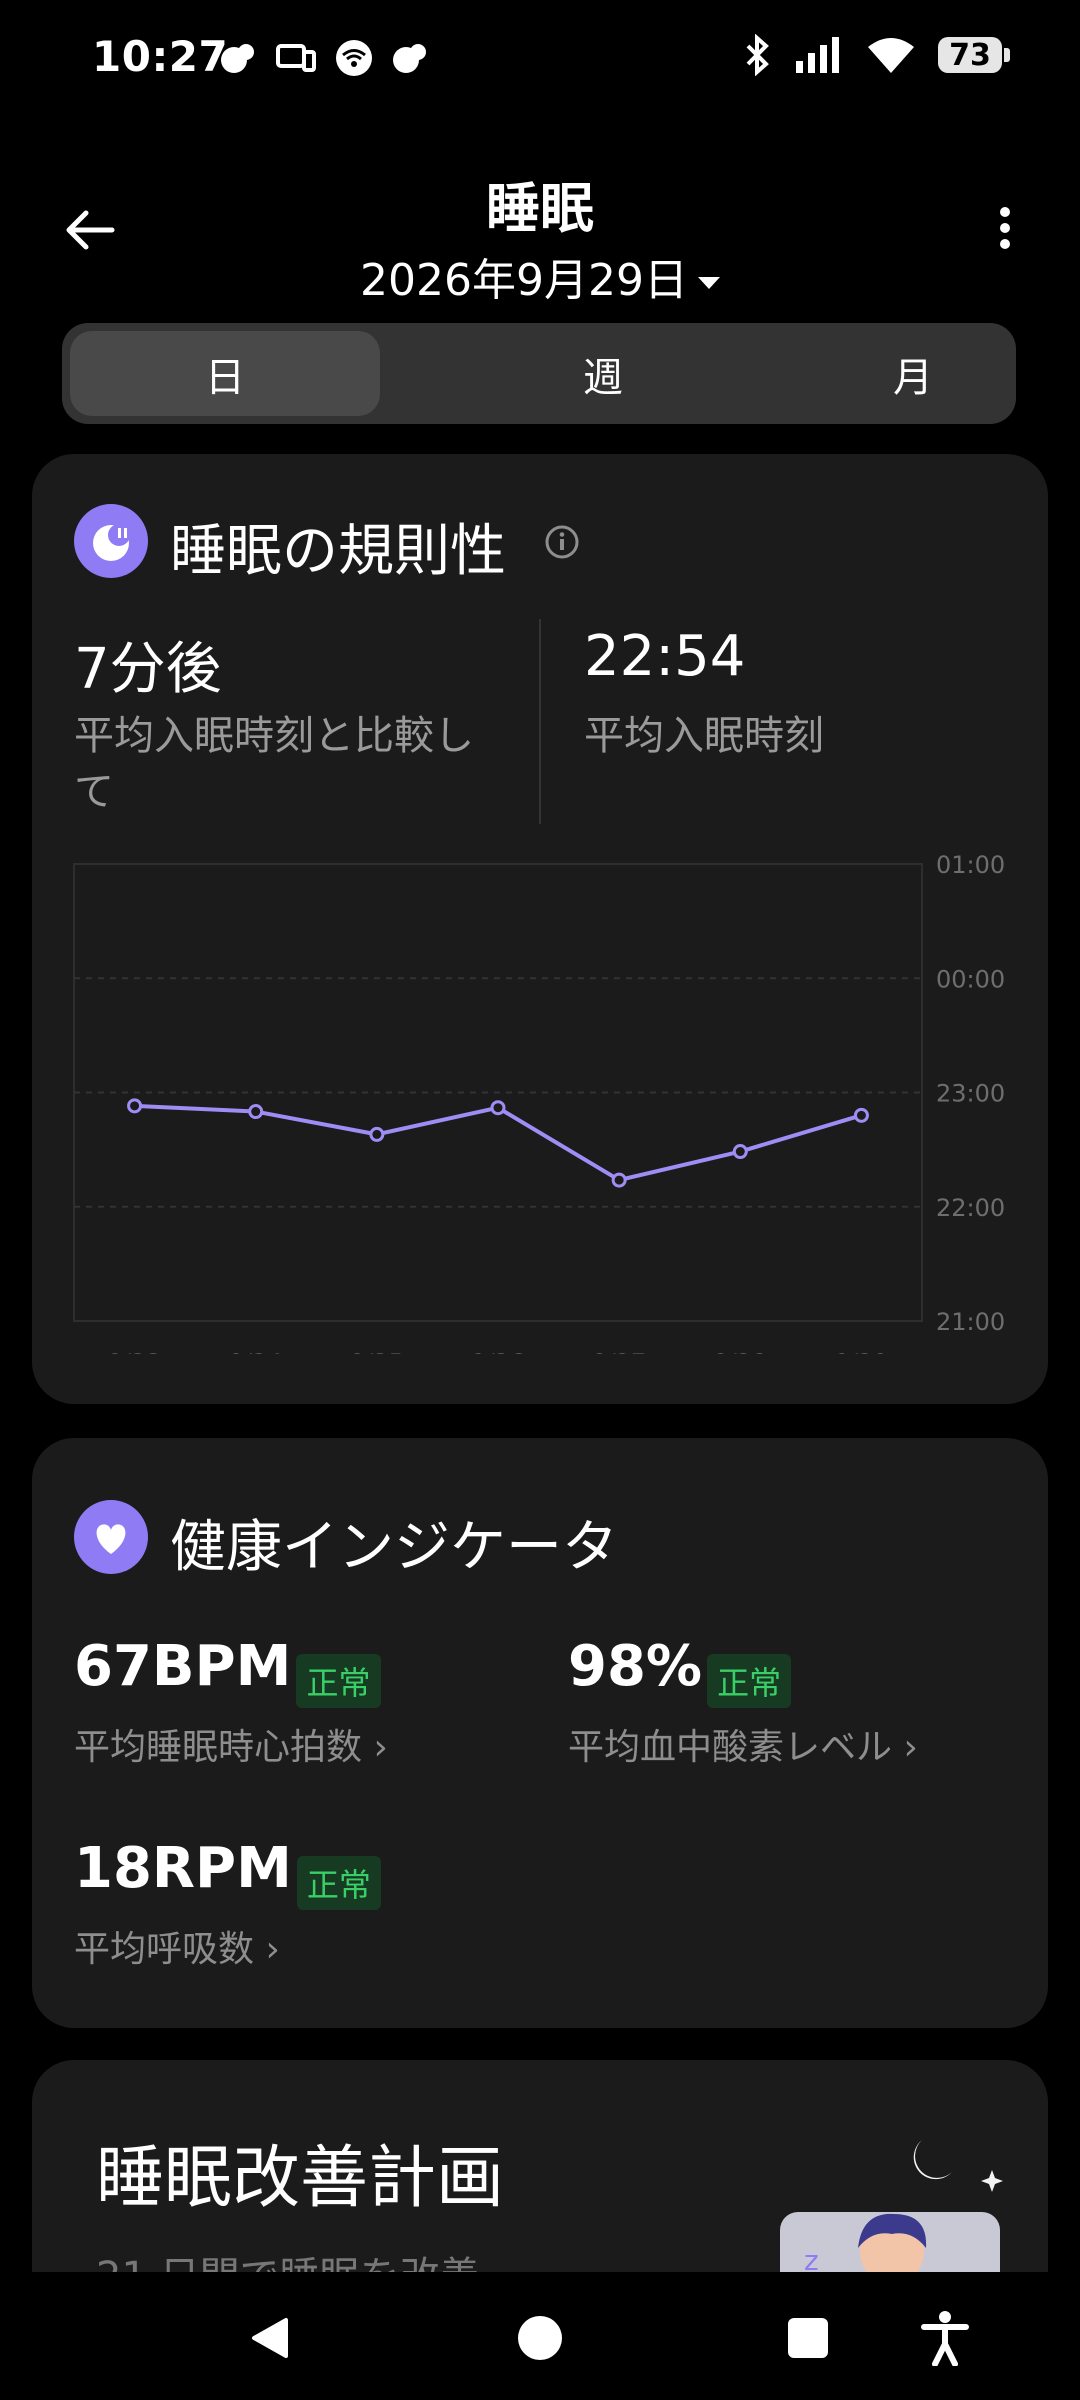 The height and width of the screenshot is (2400, 1080). I want to click on moon-clock-icon, so click(111, 542).